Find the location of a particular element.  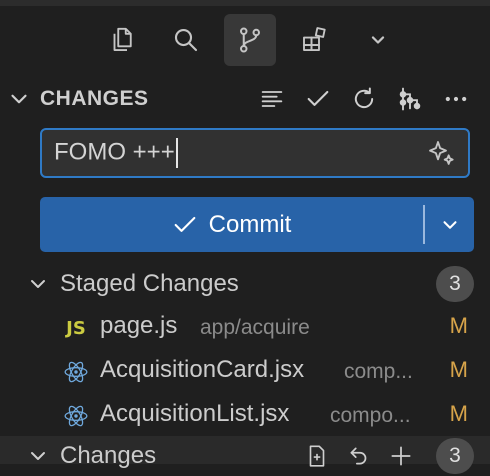

tab-explorer is located at coordinates (122, 40).